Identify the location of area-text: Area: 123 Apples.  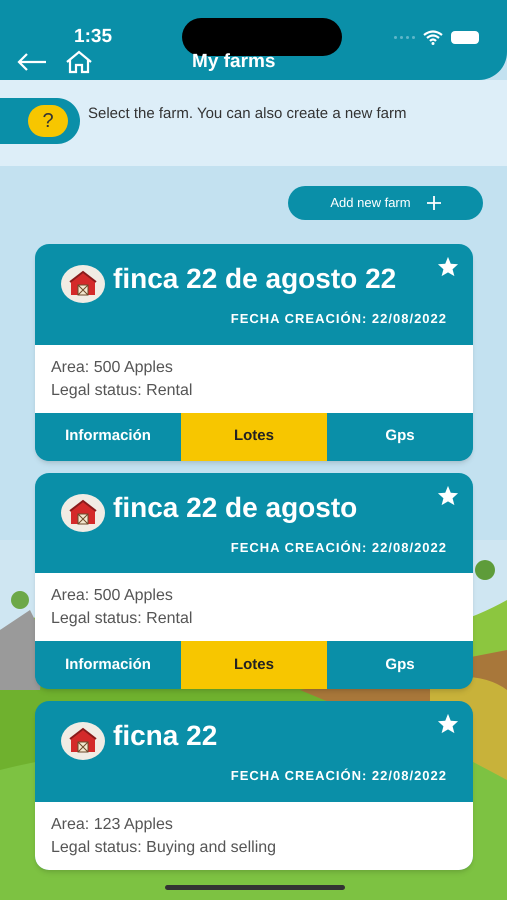
(112, 824).